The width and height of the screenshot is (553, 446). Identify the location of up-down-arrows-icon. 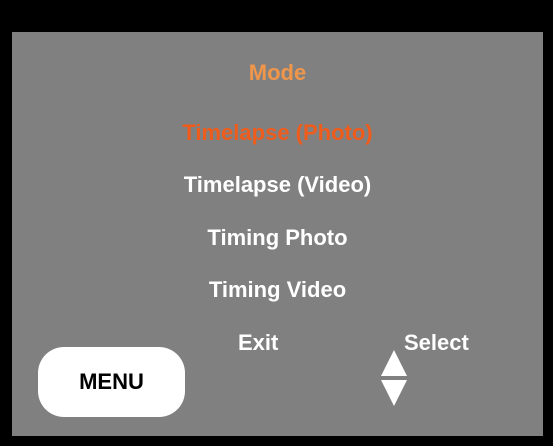
(394, 378).